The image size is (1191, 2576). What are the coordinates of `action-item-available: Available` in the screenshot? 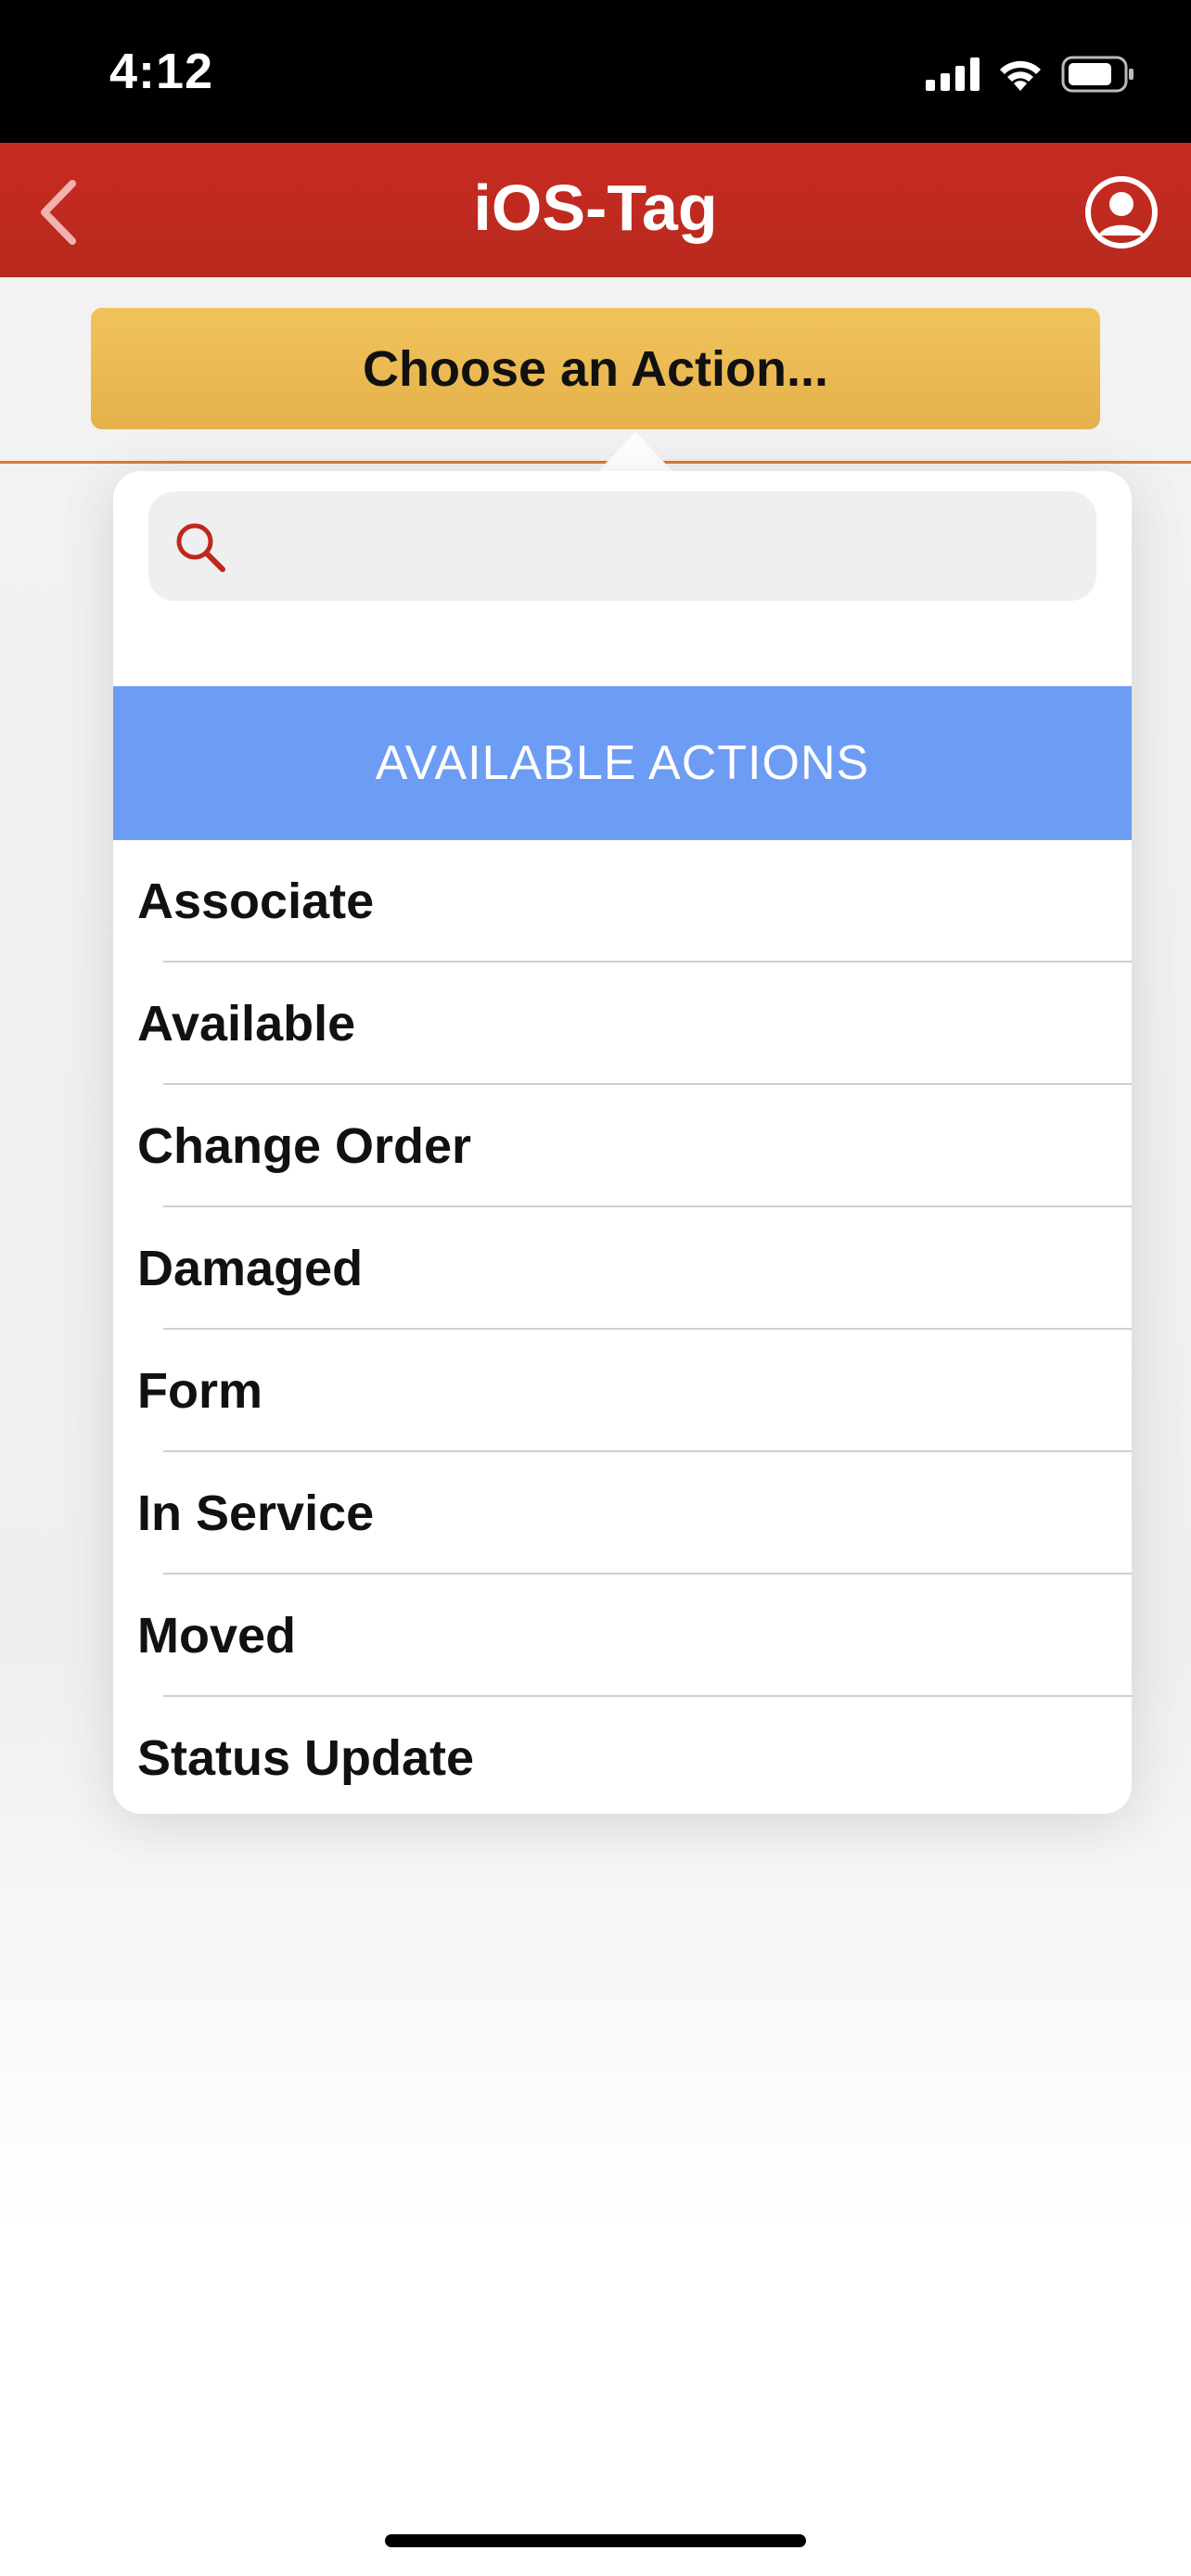 It's located at (623, 1024).